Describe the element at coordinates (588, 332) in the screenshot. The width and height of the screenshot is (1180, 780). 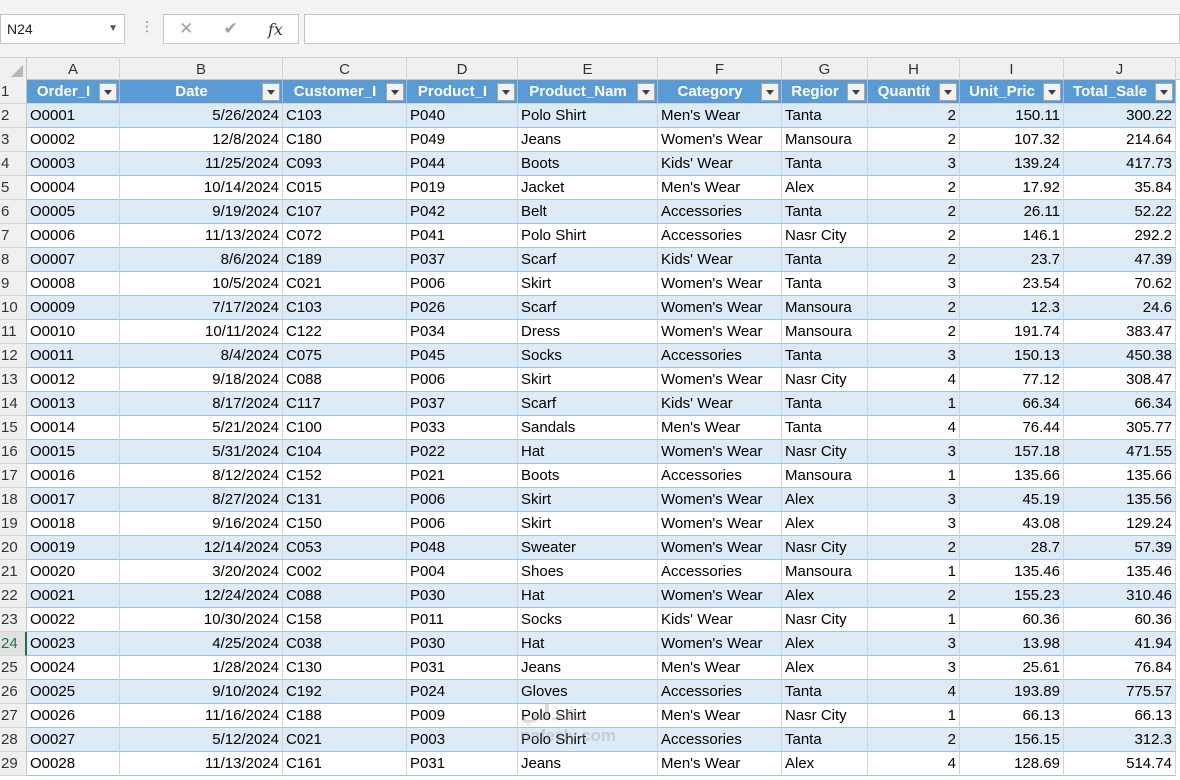
I see `cell-e: Dress` at that location.